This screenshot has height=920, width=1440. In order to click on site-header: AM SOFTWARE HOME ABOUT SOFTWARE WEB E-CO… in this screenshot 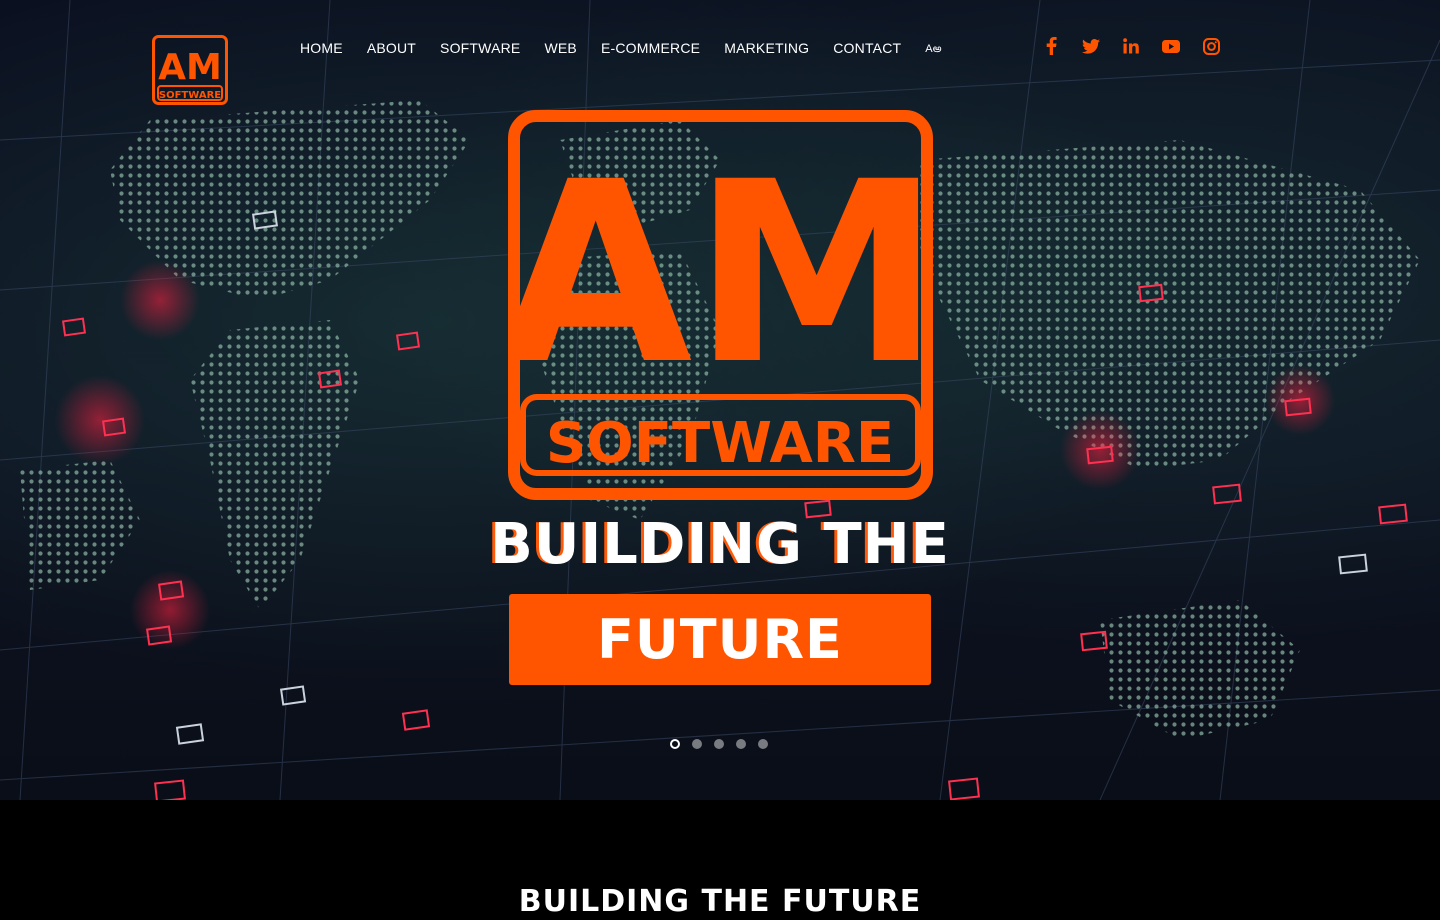, I will do `click(720, 55)`.